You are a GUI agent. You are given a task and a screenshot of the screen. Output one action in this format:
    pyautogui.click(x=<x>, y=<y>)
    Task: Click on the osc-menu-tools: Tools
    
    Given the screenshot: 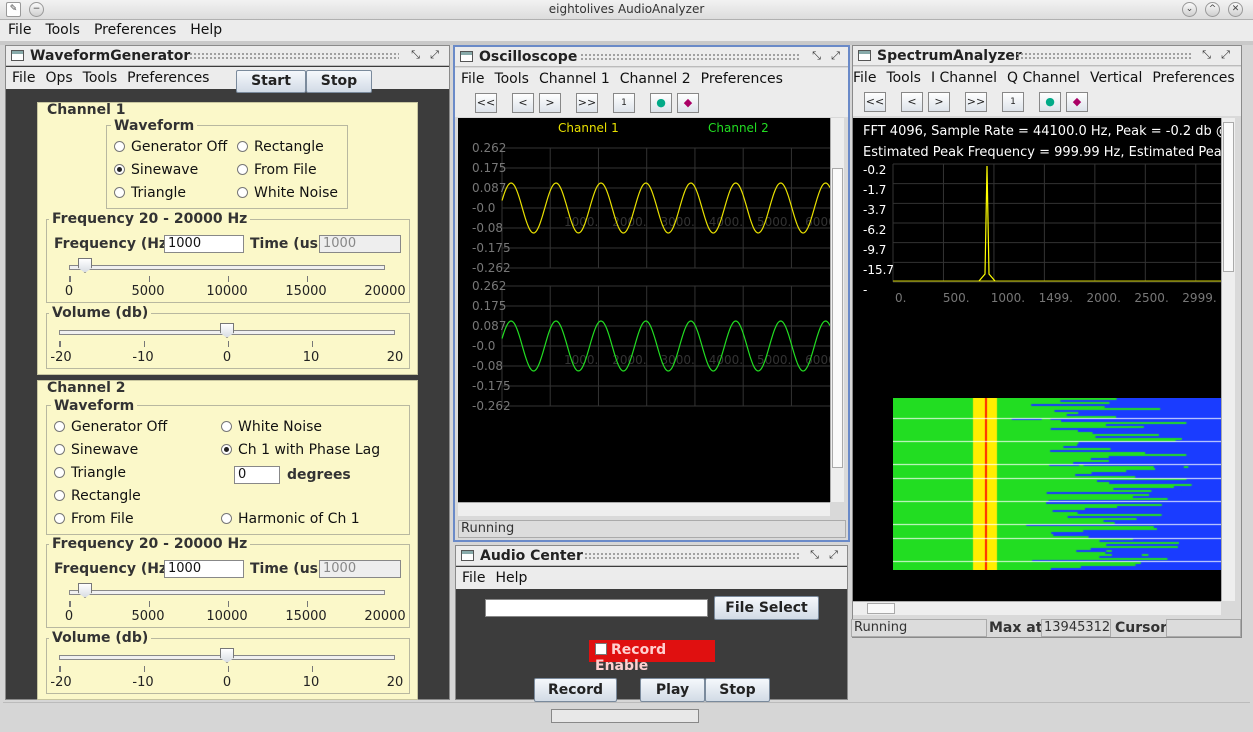 What is the action you would take?
    pyautogui.click(x=510, y=77)
    